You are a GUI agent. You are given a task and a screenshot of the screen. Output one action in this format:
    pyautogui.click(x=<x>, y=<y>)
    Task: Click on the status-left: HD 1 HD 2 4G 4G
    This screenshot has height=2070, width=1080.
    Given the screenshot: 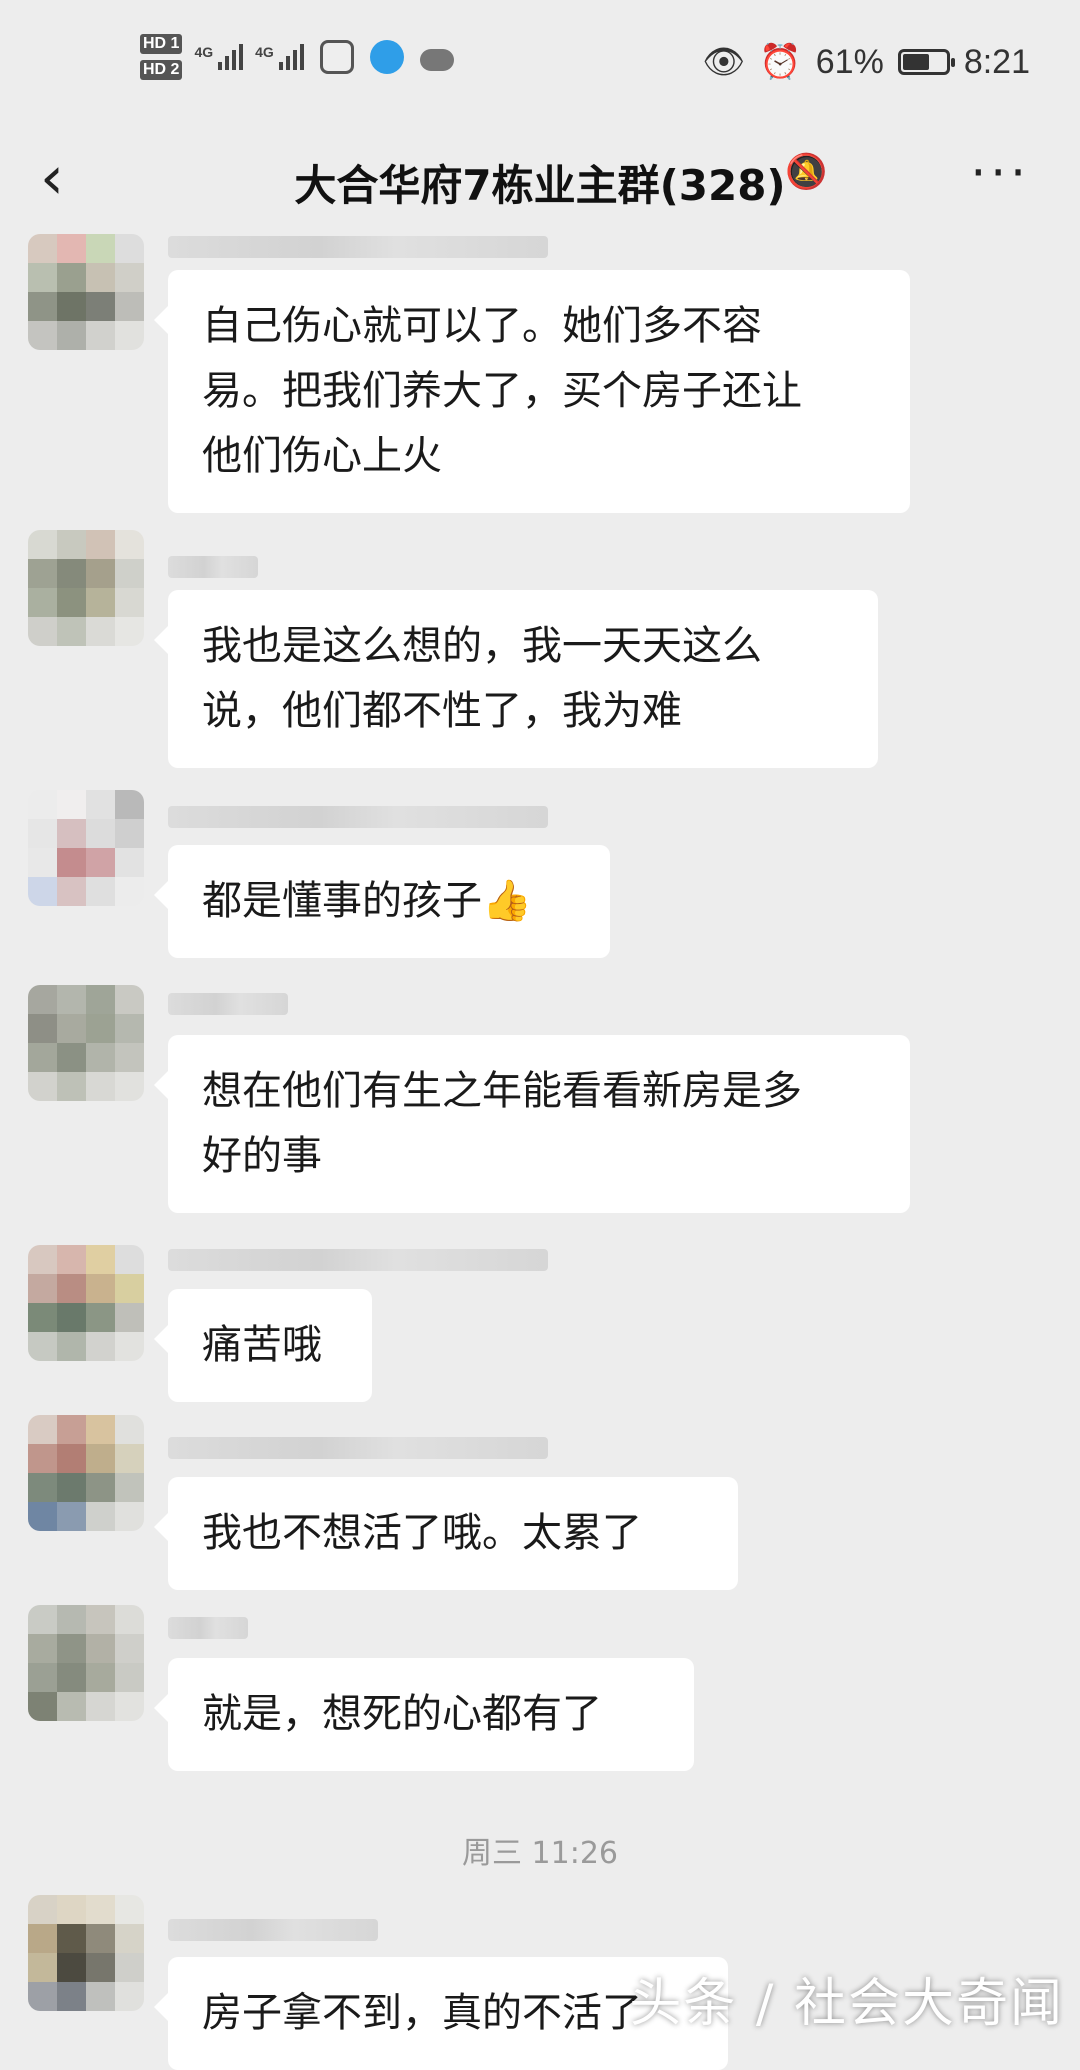 What is the action you would take?
    pyautogui.click(x=297, y=57)
    